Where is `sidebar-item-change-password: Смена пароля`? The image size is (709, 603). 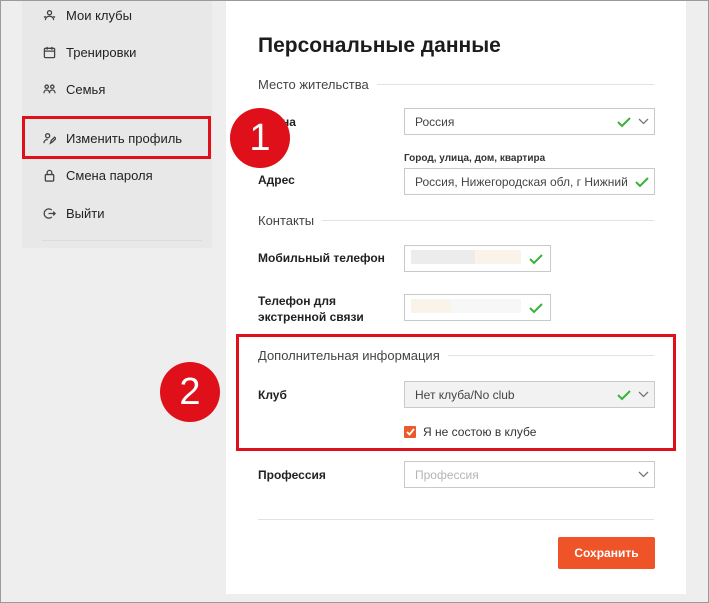
sidebar-item-change-password: Смена пароля is located at coordinates (97, 175).